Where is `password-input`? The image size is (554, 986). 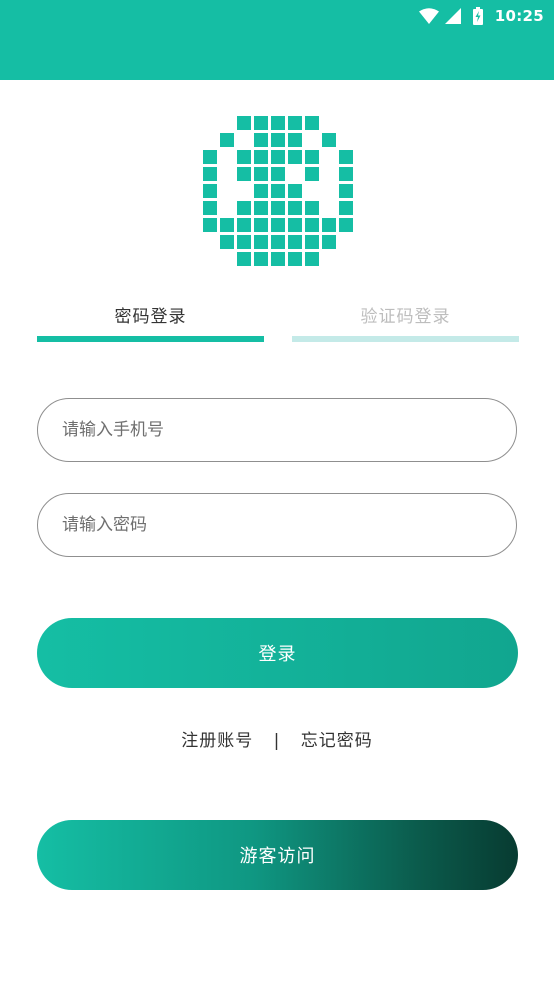 password-input is located at coordinates (272, 525).